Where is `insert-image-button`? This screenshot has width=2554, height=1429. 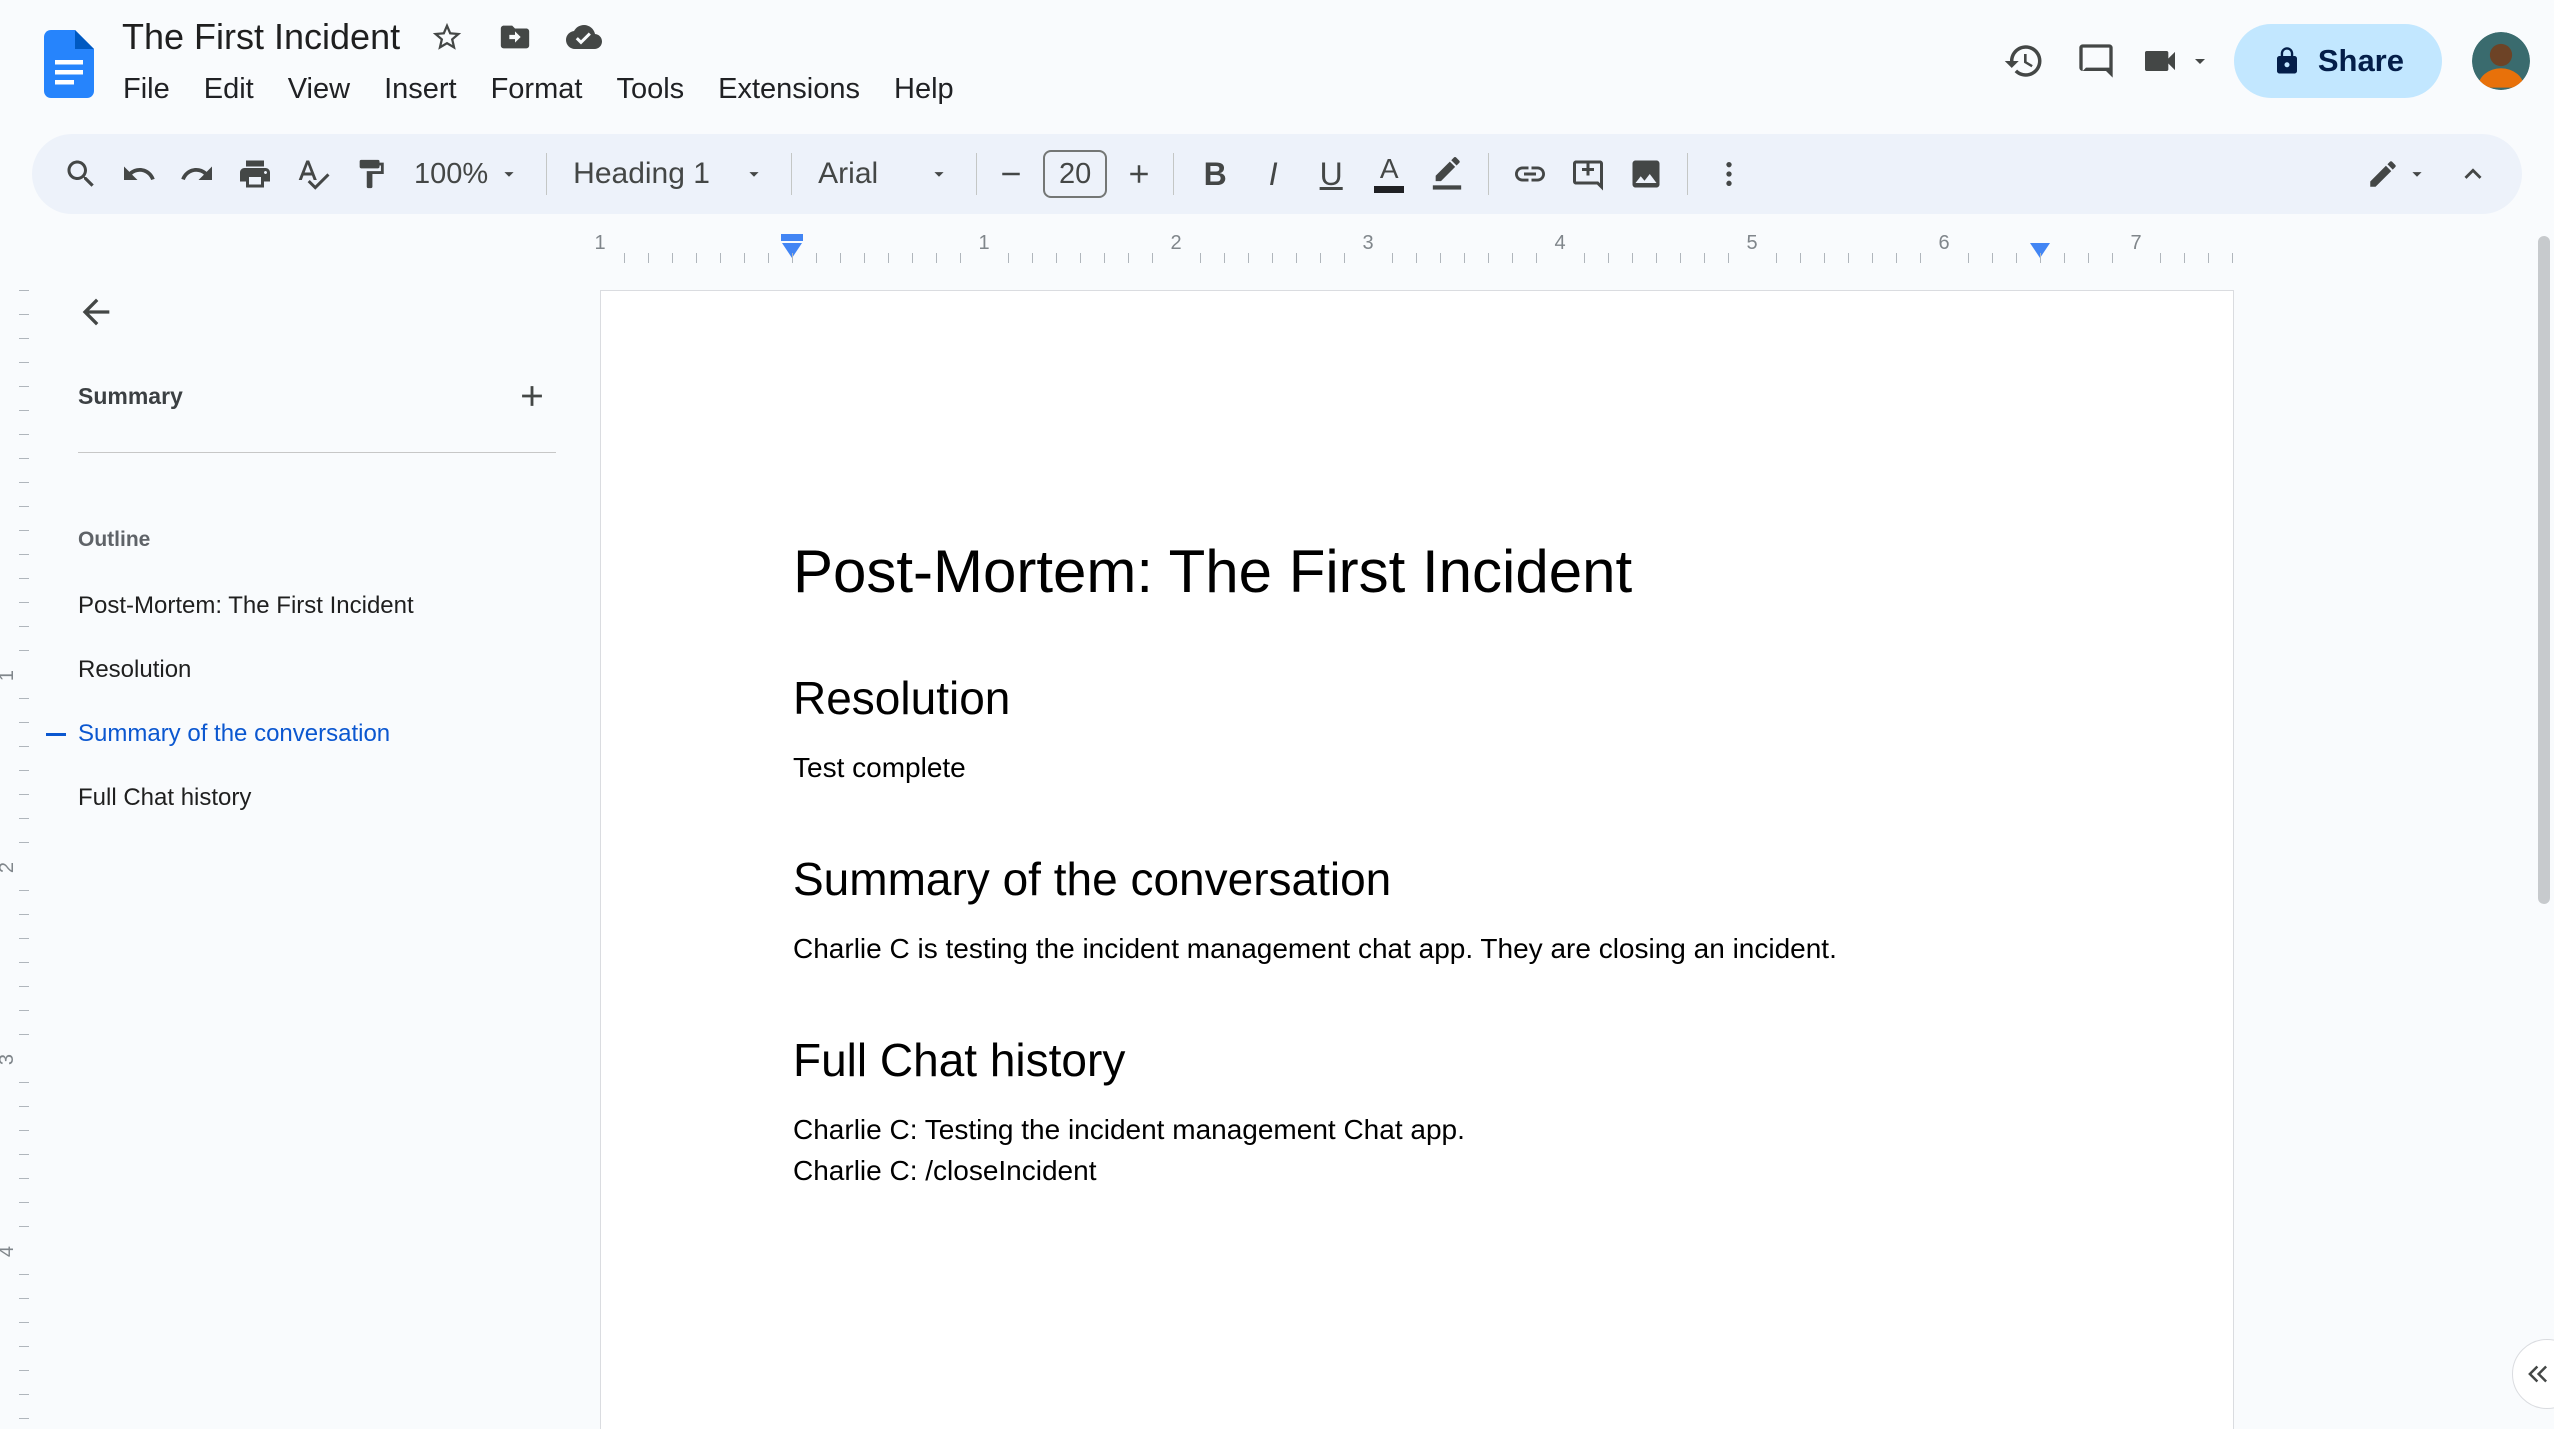 insert-image-button is located at coordinates (1646, 174).